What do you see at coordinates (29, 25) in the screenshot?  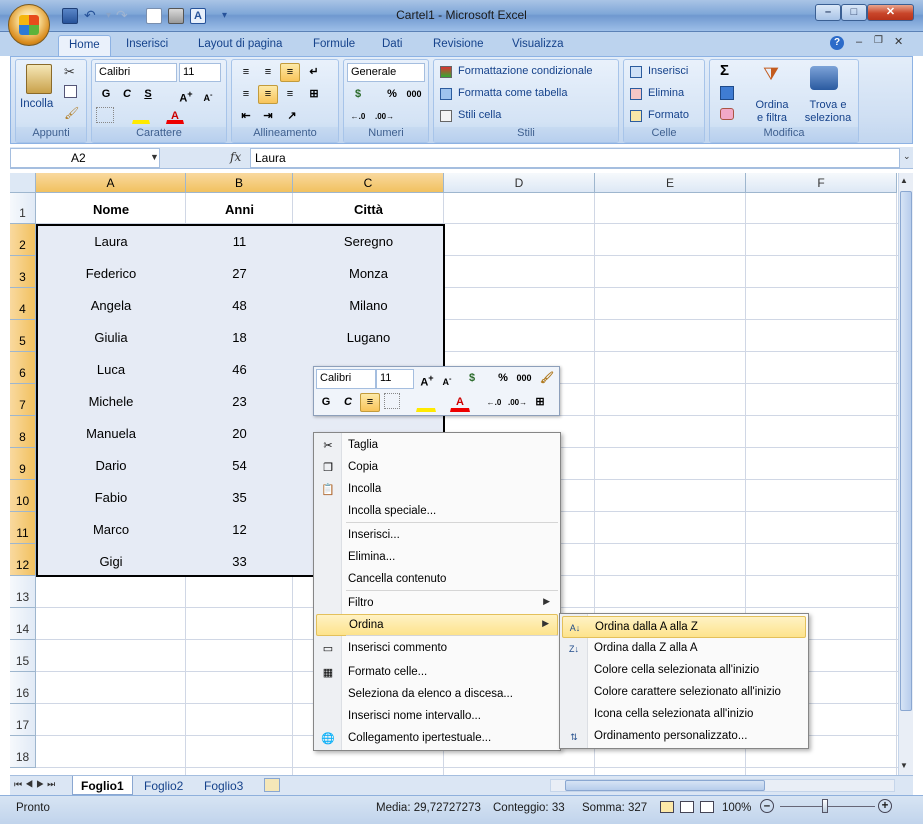 I see `office-button` at bounding box center [29, 25].